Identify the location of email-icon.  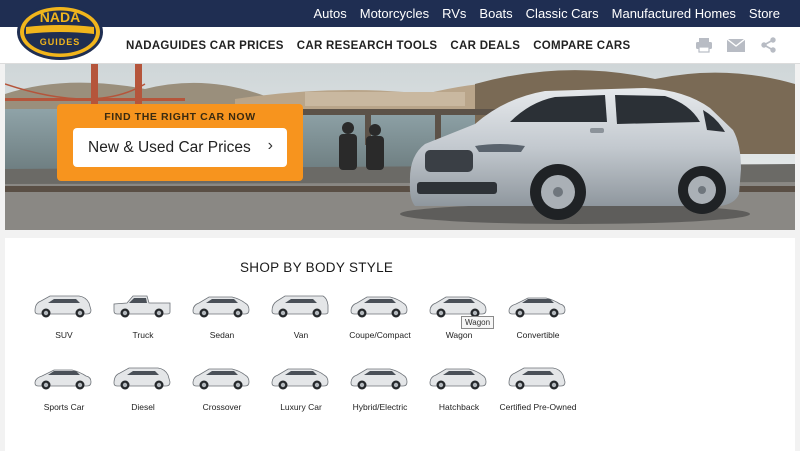
(736, 45).